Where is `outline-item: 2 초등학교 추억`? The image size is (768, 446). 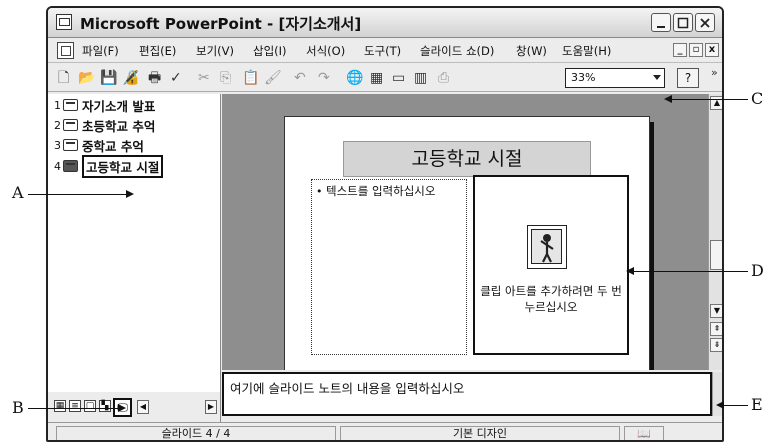
outline-item: 2 초등학교 추억 is located at coordinates (104, 125).